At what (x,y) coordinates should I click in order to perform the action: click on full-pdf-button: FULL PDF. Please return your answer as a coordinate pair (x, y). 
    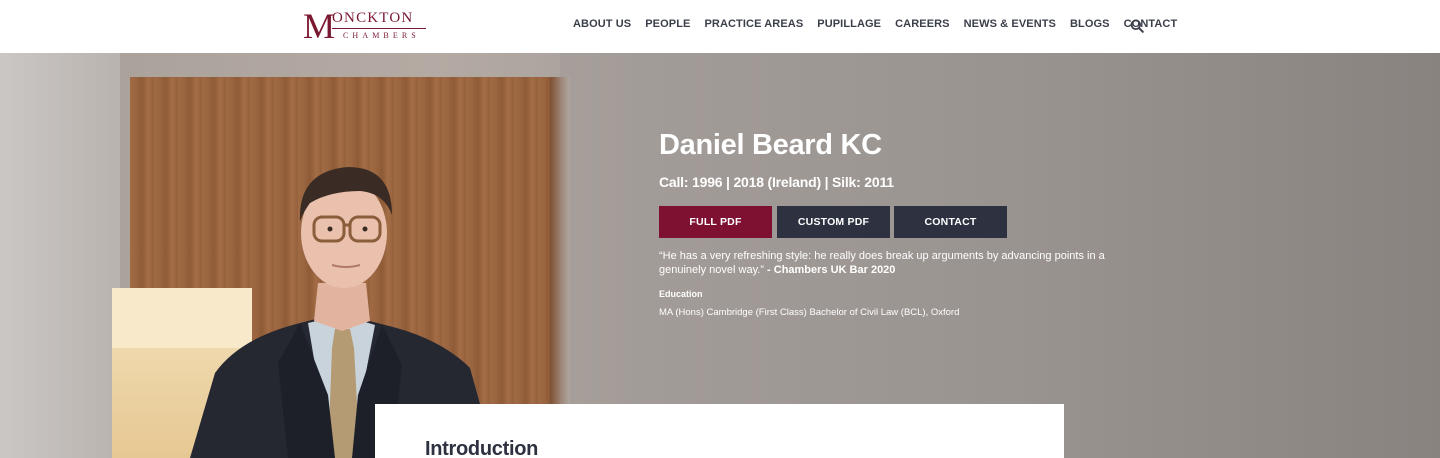
    Looking at the image, I should click on (715, 222).